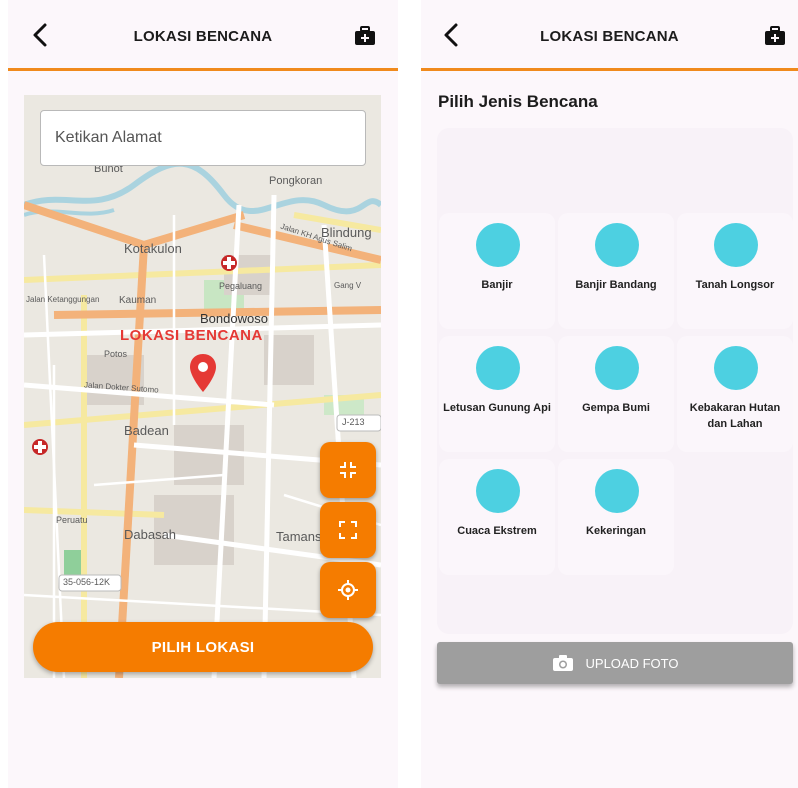  Describe the element at coordinates (518, 101) in the screenshot. I see `section-title: Pilih Jenis Bencana` at that location.